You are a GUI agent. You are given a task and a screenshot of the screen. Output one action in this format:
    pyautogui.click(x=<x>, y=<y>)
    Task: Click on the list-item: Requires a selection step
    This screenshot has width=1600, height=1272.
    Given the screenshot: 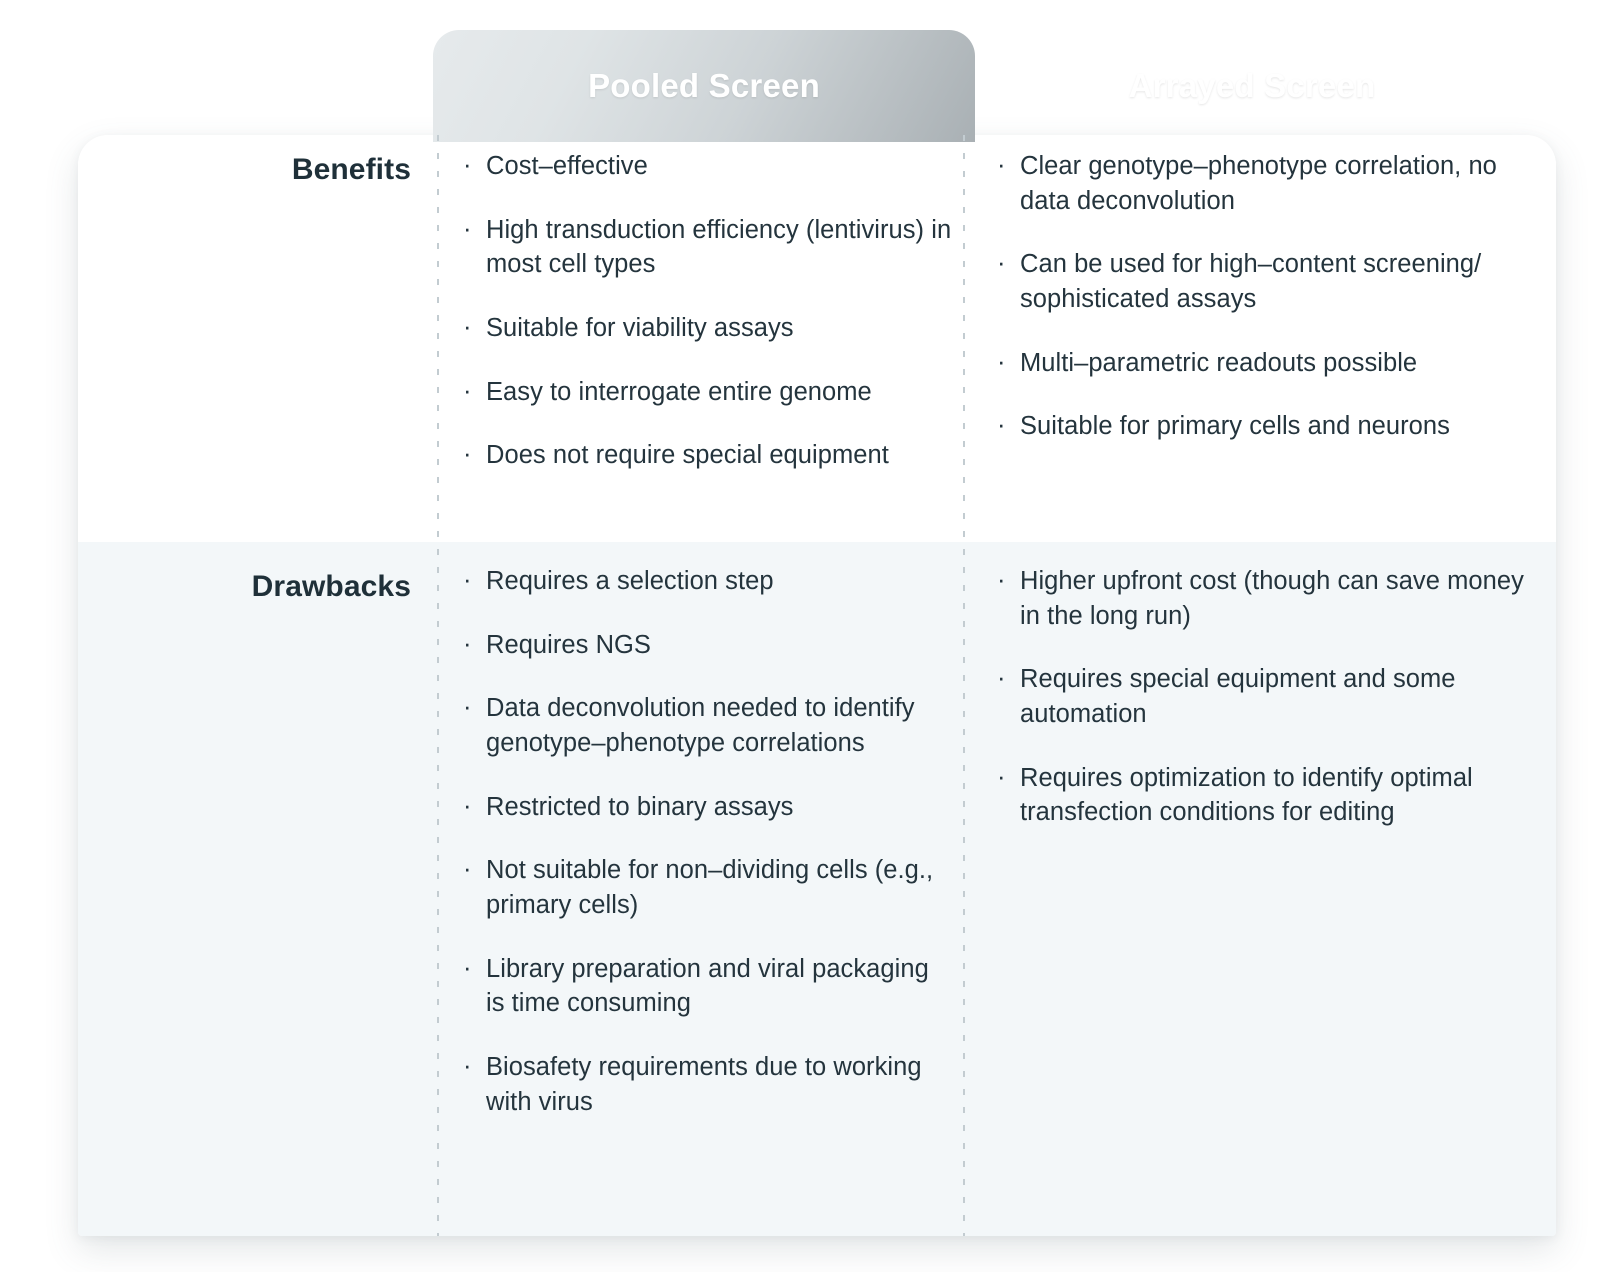 What is the action you would take?
    pyautogui.click(x=706, y=581)
    